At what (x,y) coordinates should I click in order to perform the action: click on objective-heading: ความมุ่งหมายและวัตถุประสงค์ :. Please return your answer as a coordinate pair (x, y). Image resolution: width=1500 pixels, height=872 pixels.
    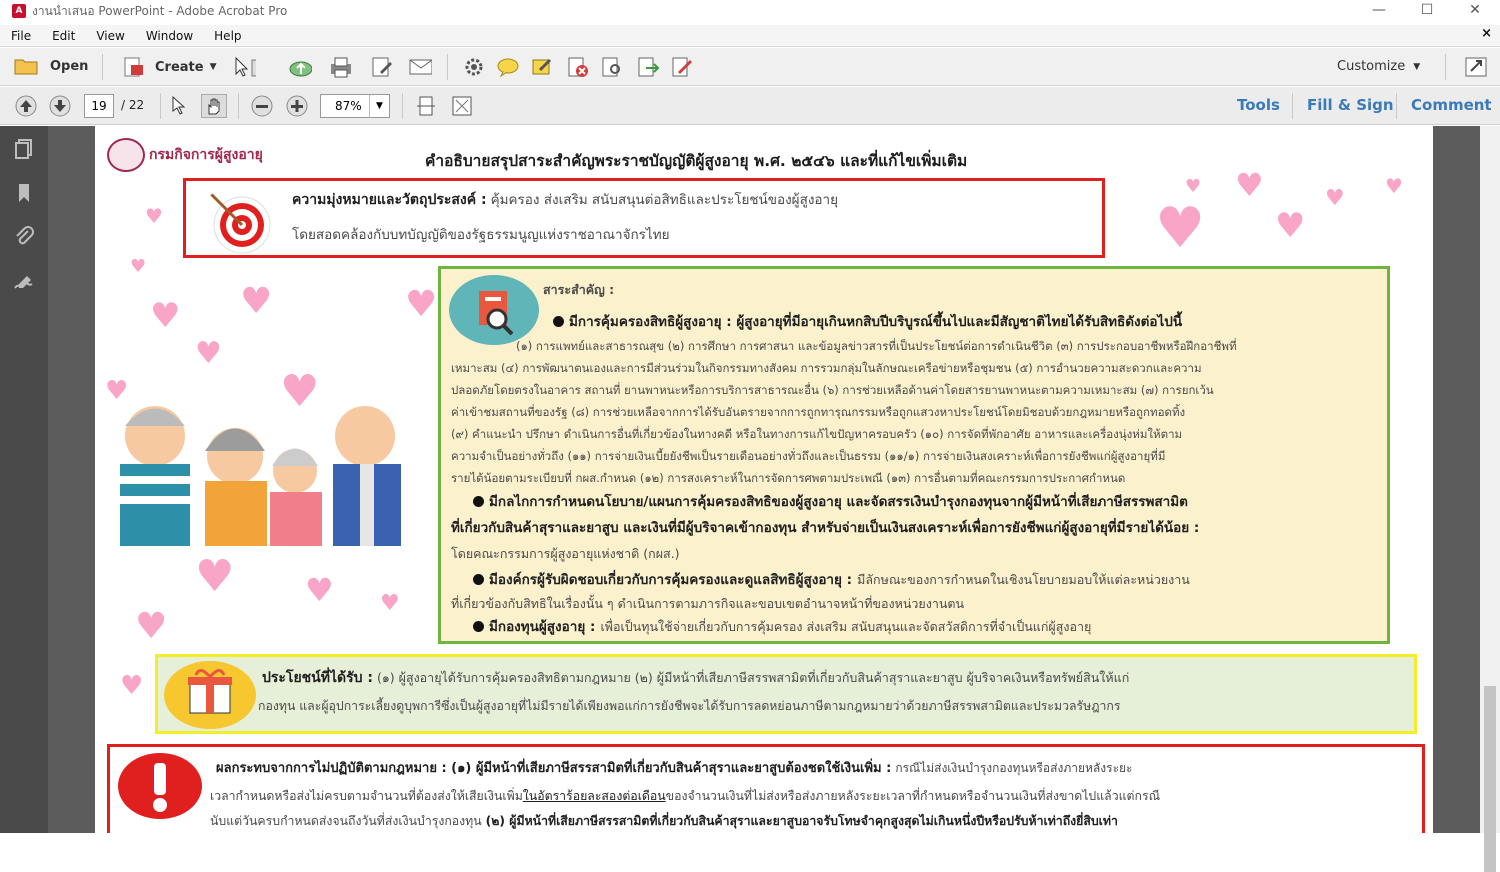
    Looking at the image, I should click on (389, 200).